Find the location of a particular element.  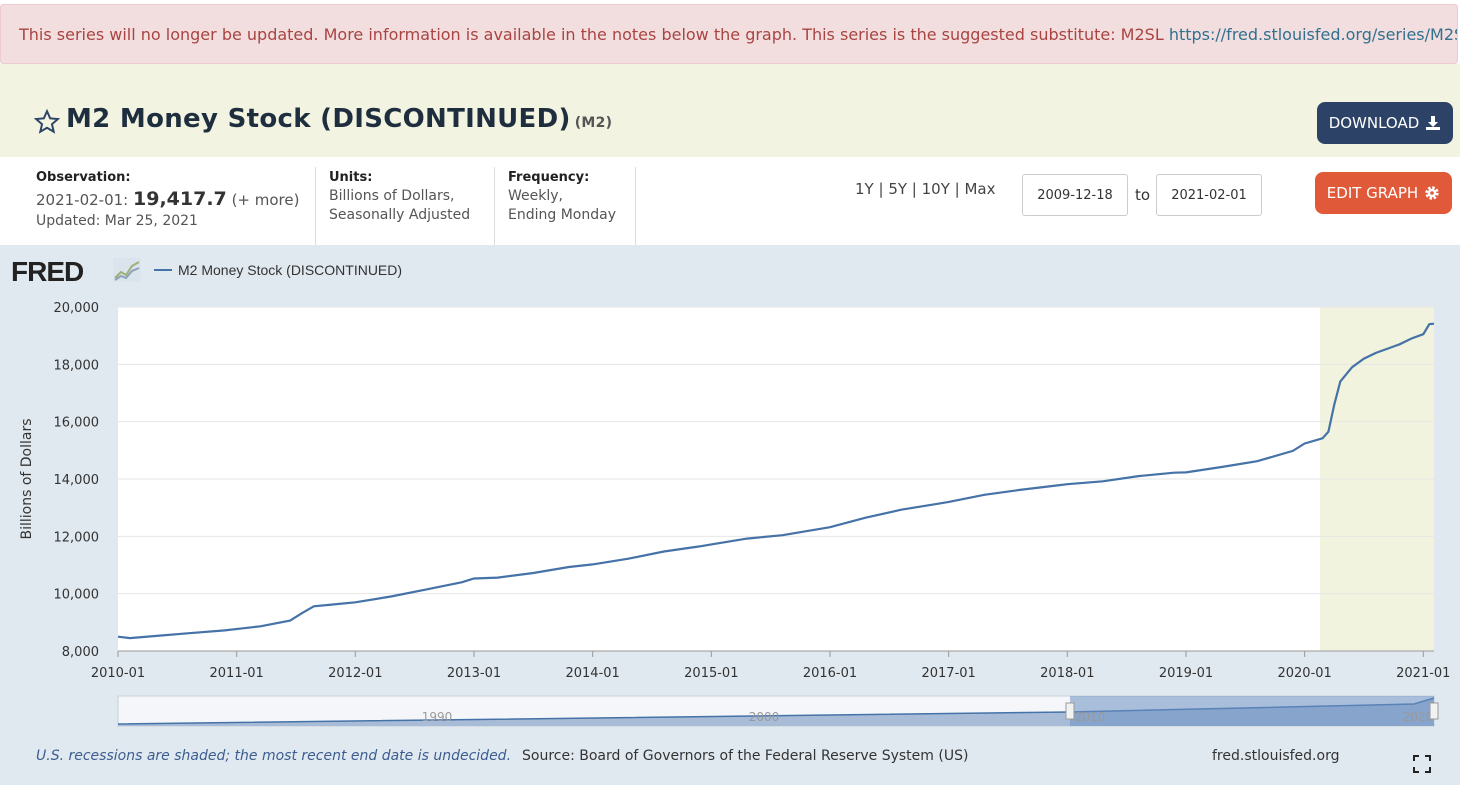

observation-more-link: (+ more) is located at coordinates (266, 200).